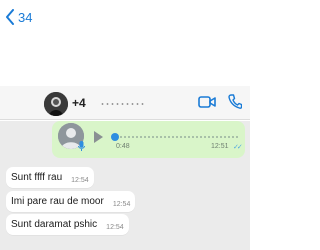 This screenshot has height=250, width=320. Describe the element at coordinates (177, 137) in the screenshot. I see `playback-track` at that location.